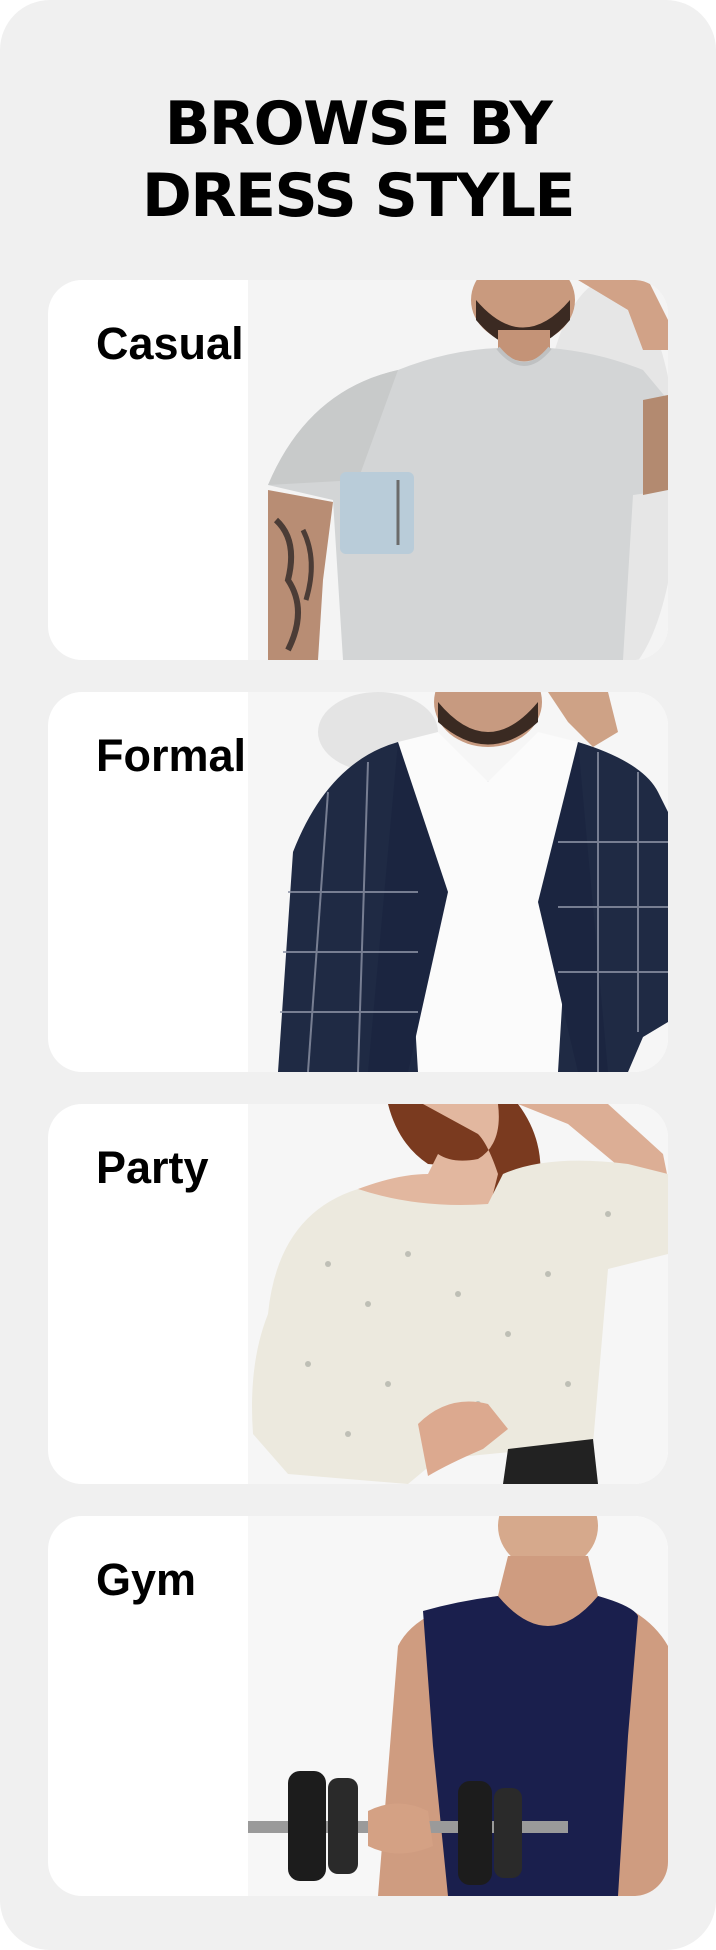 Image resolution: width=716 pixels, height=1950 pixels. Describe the element at coordinates (170, 343) in the screenshot. I see `style-card-label: Casual` at that location.